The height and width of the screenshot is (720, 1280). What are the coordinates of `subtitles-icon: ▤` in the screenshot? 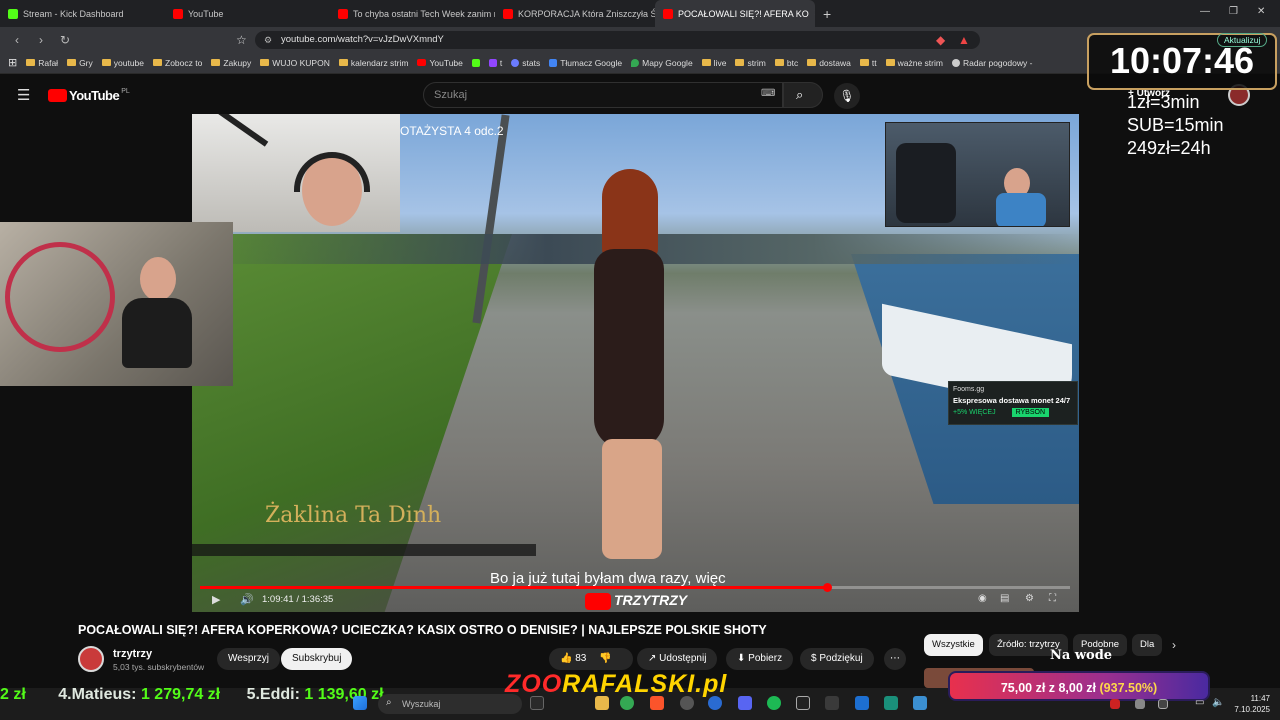 It's located at (1004, 598).